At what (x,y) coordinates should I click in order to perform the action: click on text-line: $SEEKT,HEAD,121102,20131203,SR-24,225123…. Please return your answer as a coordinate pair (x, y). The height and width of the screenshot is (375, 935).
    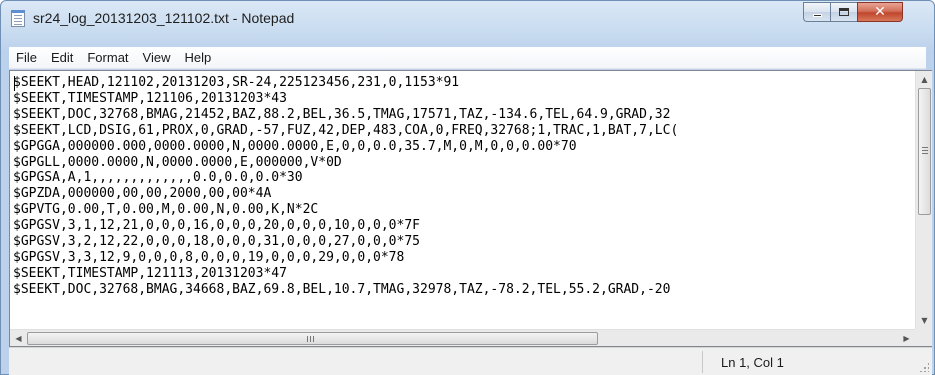
    Looking at the image, I should click on (236, 82).